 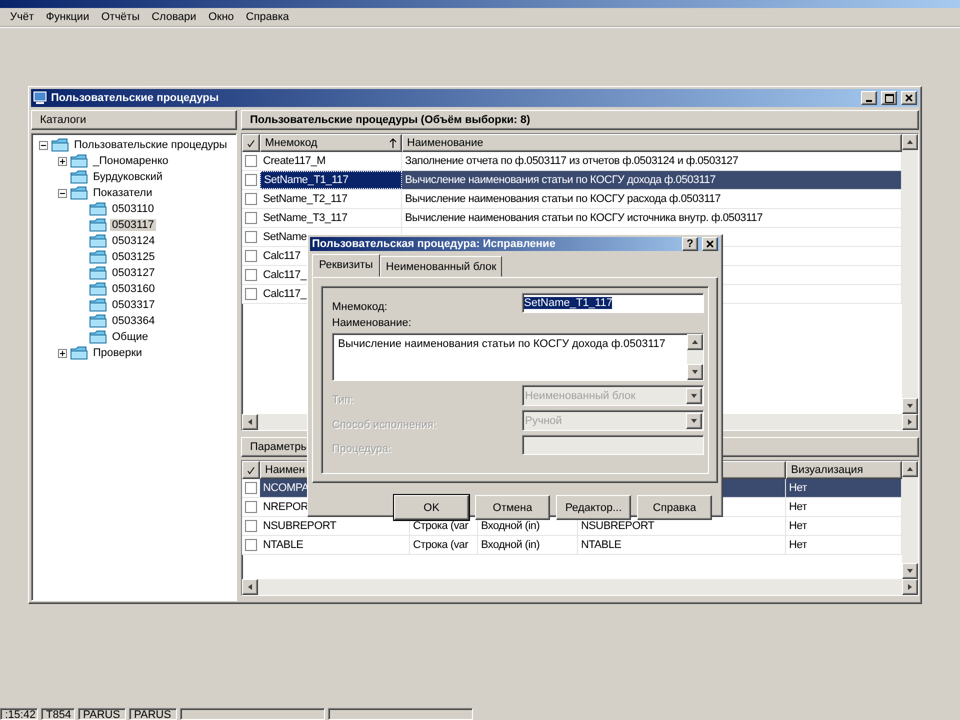 What do you see at coordinates (393, 143) in the screenshot?
I see `sort-arrow-icon` at bounding box center [393, 143].